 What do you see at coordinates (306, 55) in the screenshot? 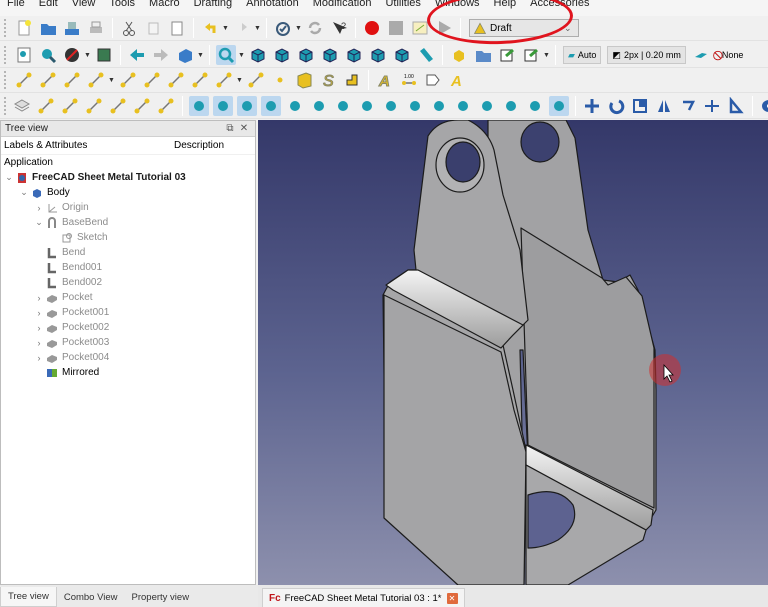
I see `view-top-icon` at bounding box center [306, 55].